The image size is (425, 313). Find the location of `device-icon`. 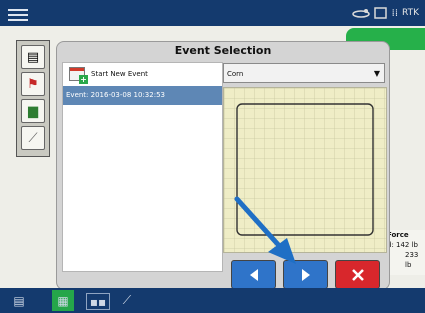

device-icon is located at coordinates (380, 13).